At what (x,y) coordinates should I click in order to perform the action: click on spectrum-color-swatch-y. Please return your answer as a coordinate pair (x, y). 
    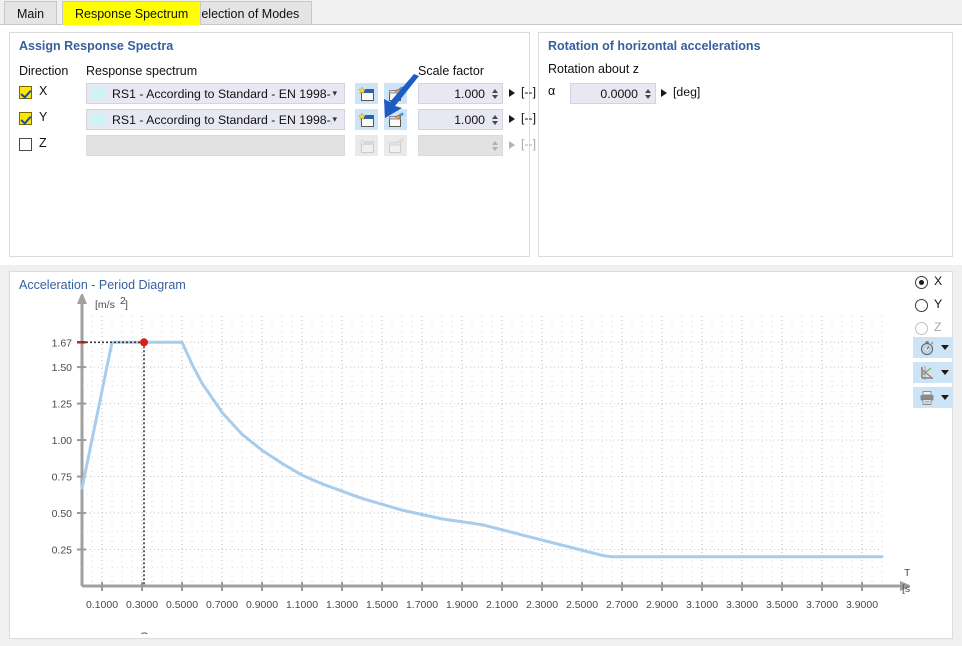
    Looking at the image, I should click on (99, 119).